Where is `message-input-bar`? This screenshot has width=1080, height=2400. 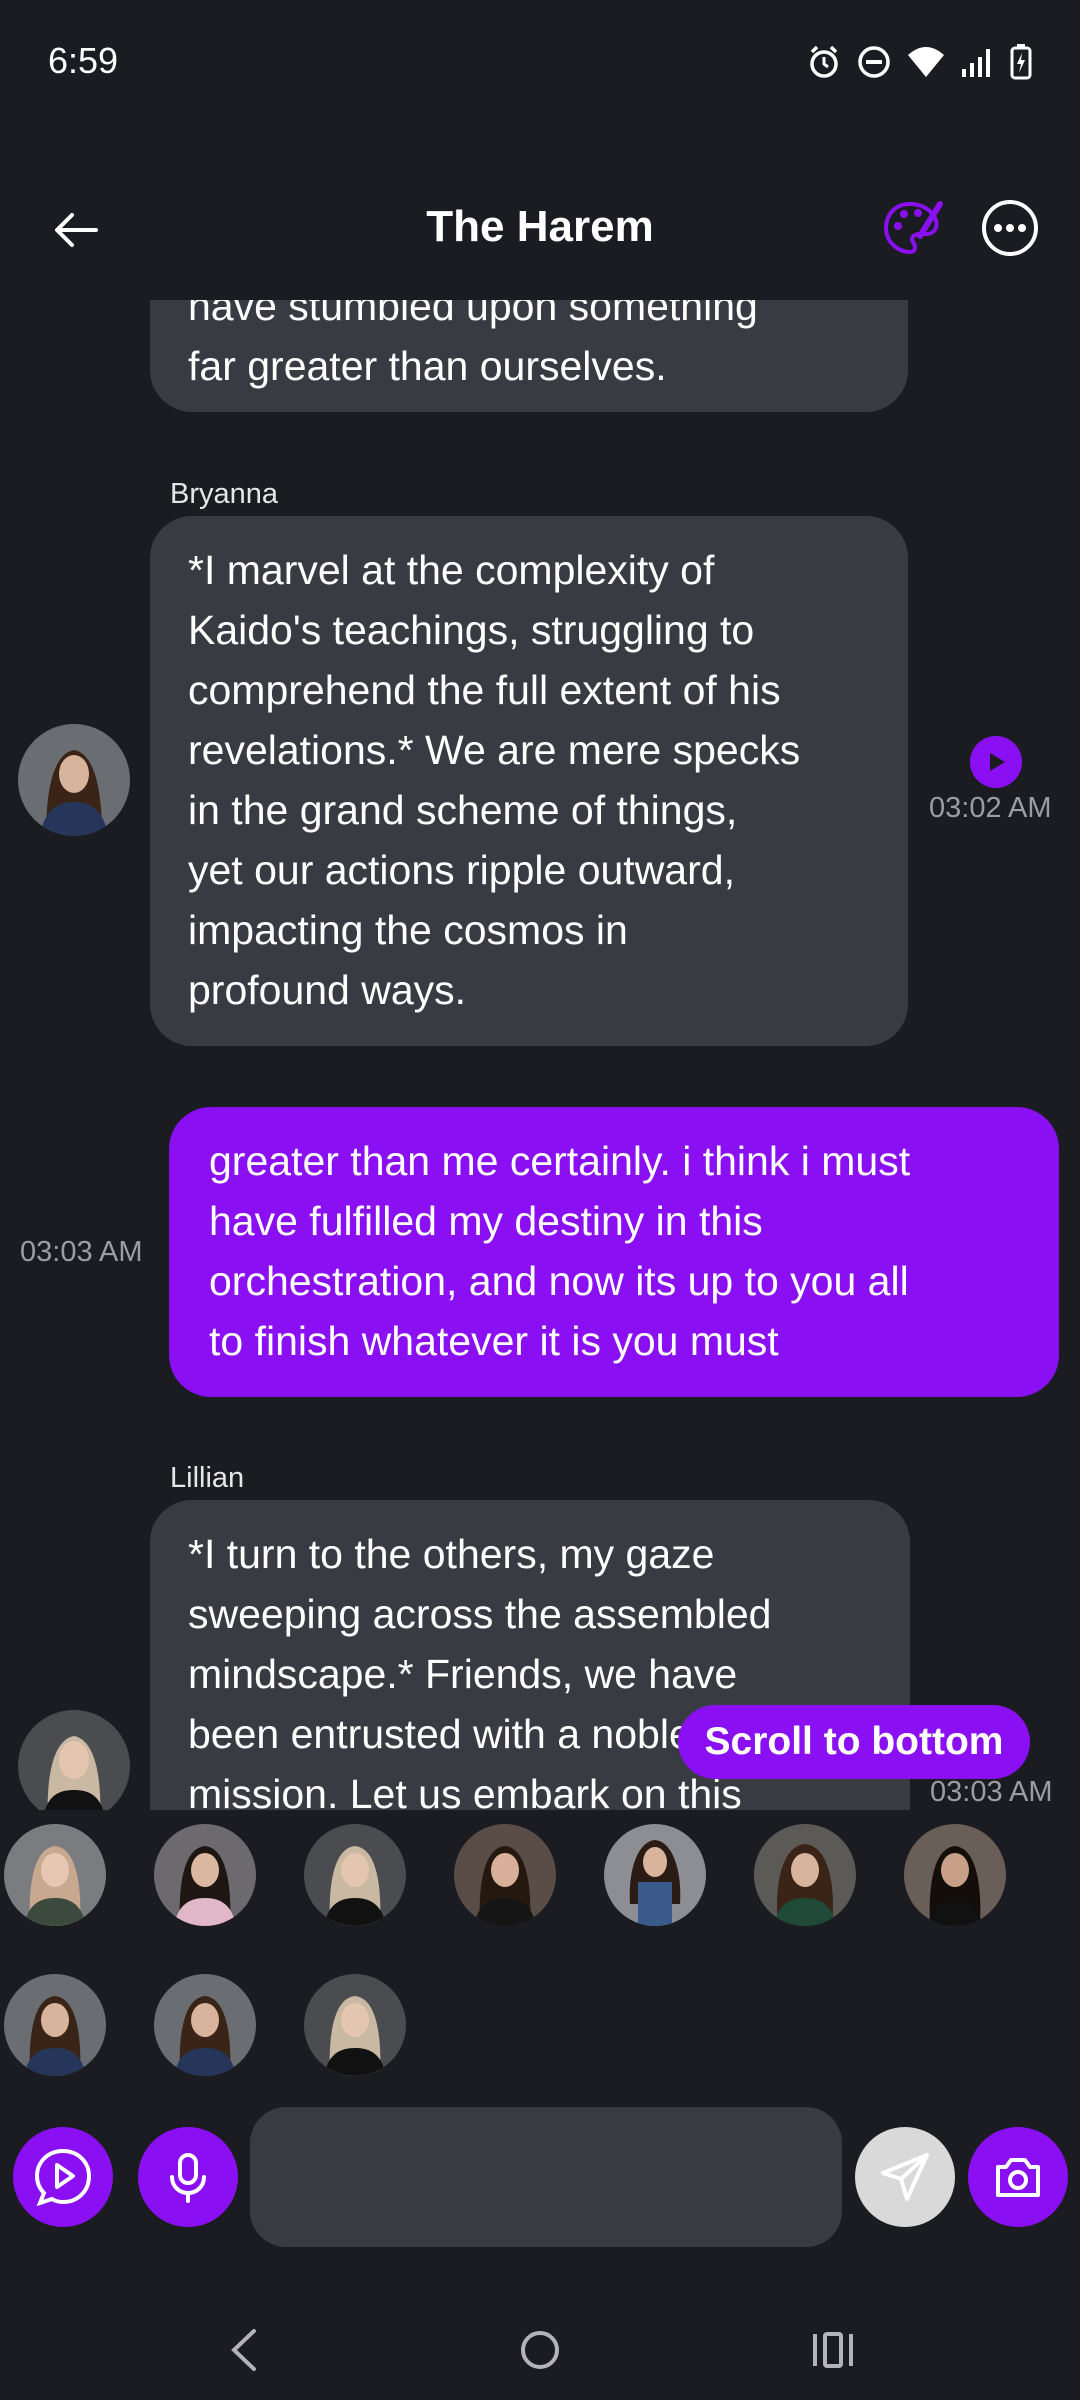
message-input-bar is located at coordinates (540, 2180).